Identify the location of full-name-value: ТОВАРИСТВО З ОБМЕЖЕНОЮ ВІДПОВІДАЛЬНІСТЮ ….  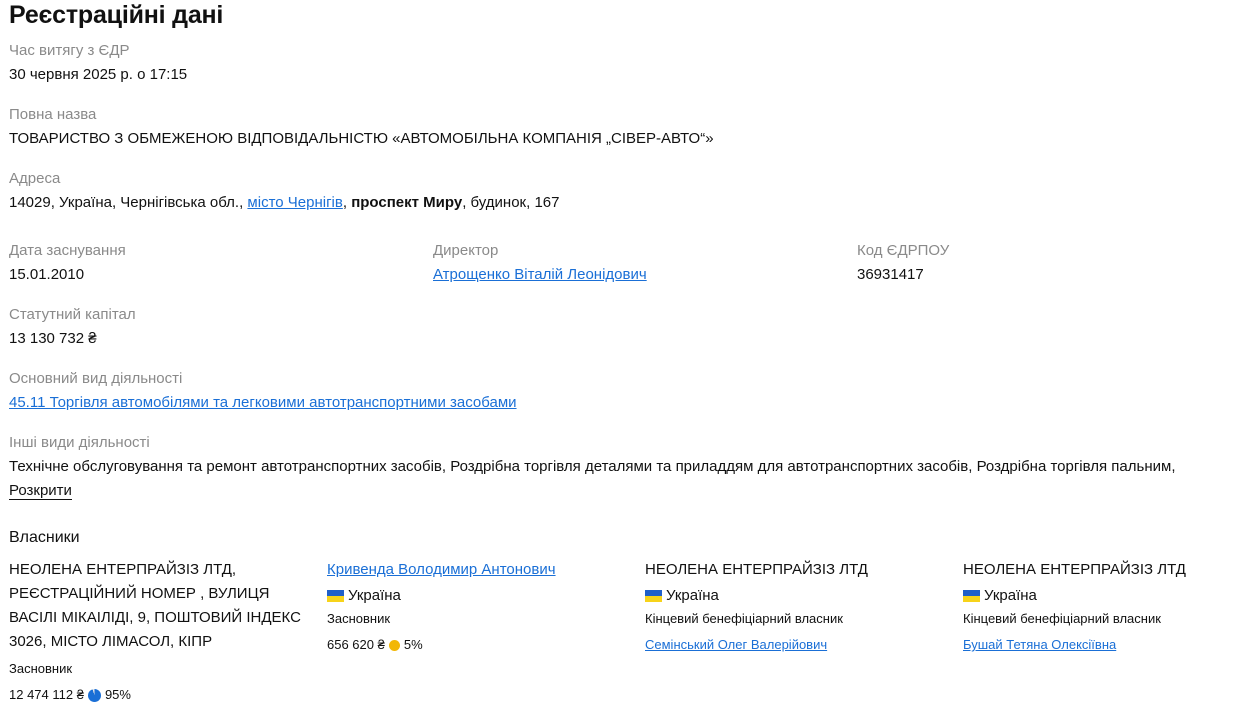
(361, 138).